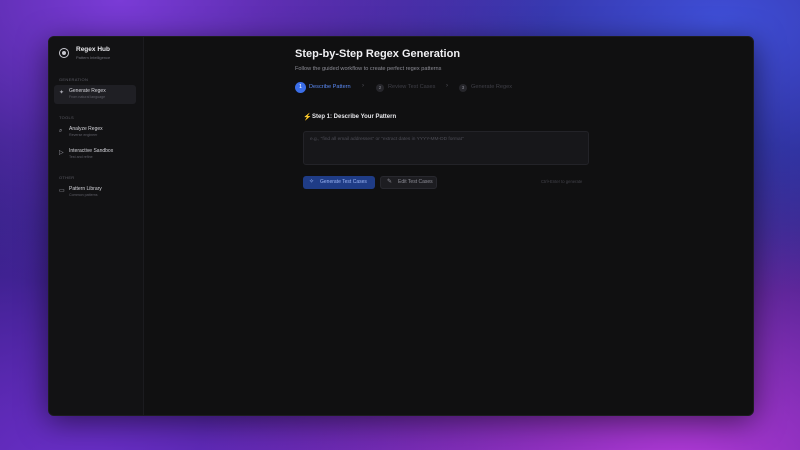 The image size is (800, 450). What do you see at coordinates (380, 88) in the screenshot?
I see `step-2-number: 2` at bounding box center [380, 88].